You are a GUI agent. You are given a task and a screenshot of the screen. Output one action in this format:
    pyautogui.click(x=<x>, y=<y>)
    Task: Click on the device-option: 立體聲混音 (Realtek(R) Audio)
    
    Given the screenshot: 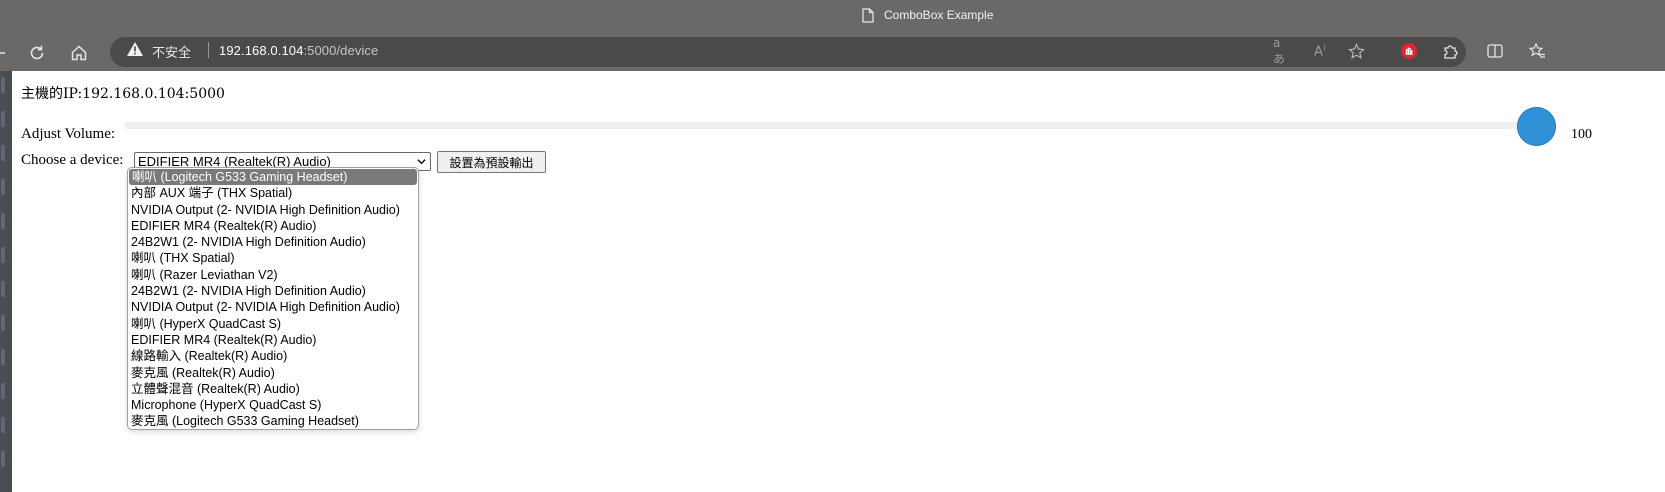 What is the action you would take?
    pyautogui.click(x=273, y=389)
    